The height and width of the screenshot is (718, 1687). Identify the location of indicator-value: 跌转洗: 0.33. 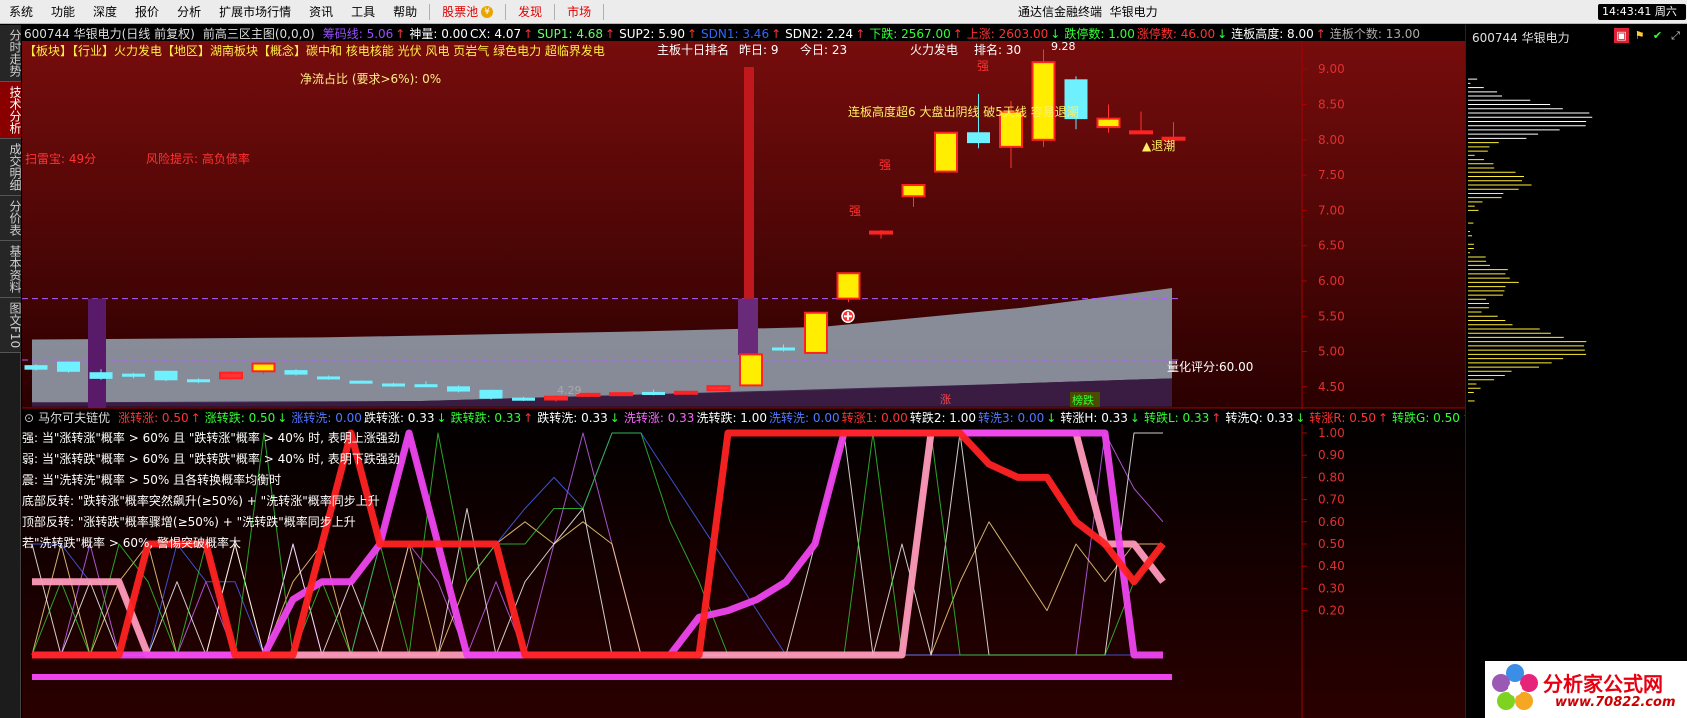
(572, 418).